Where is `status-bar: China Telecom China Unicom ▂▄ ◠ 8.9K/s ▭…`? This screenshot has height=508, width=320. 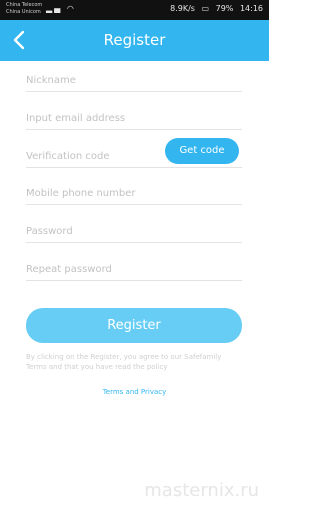 status-bar: China Telecom China Unicom ▂▄ ◠ 8.9K/s ▭… is located at coordinates (134, 10).